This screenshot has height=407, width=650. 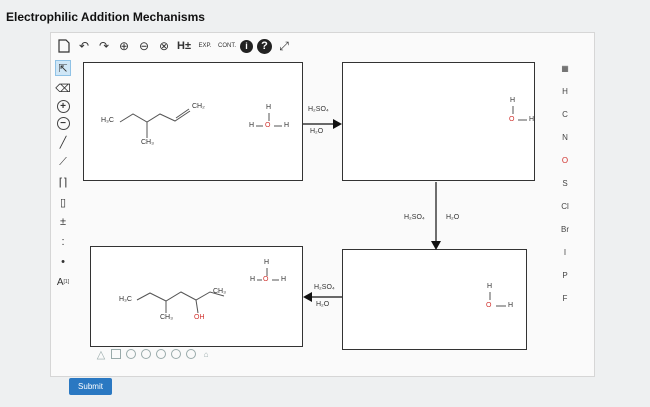 What do you see at coordinates (268, 125) in the screenshot?
I see `tl-water-o: O` at bounding box center [268, 125].